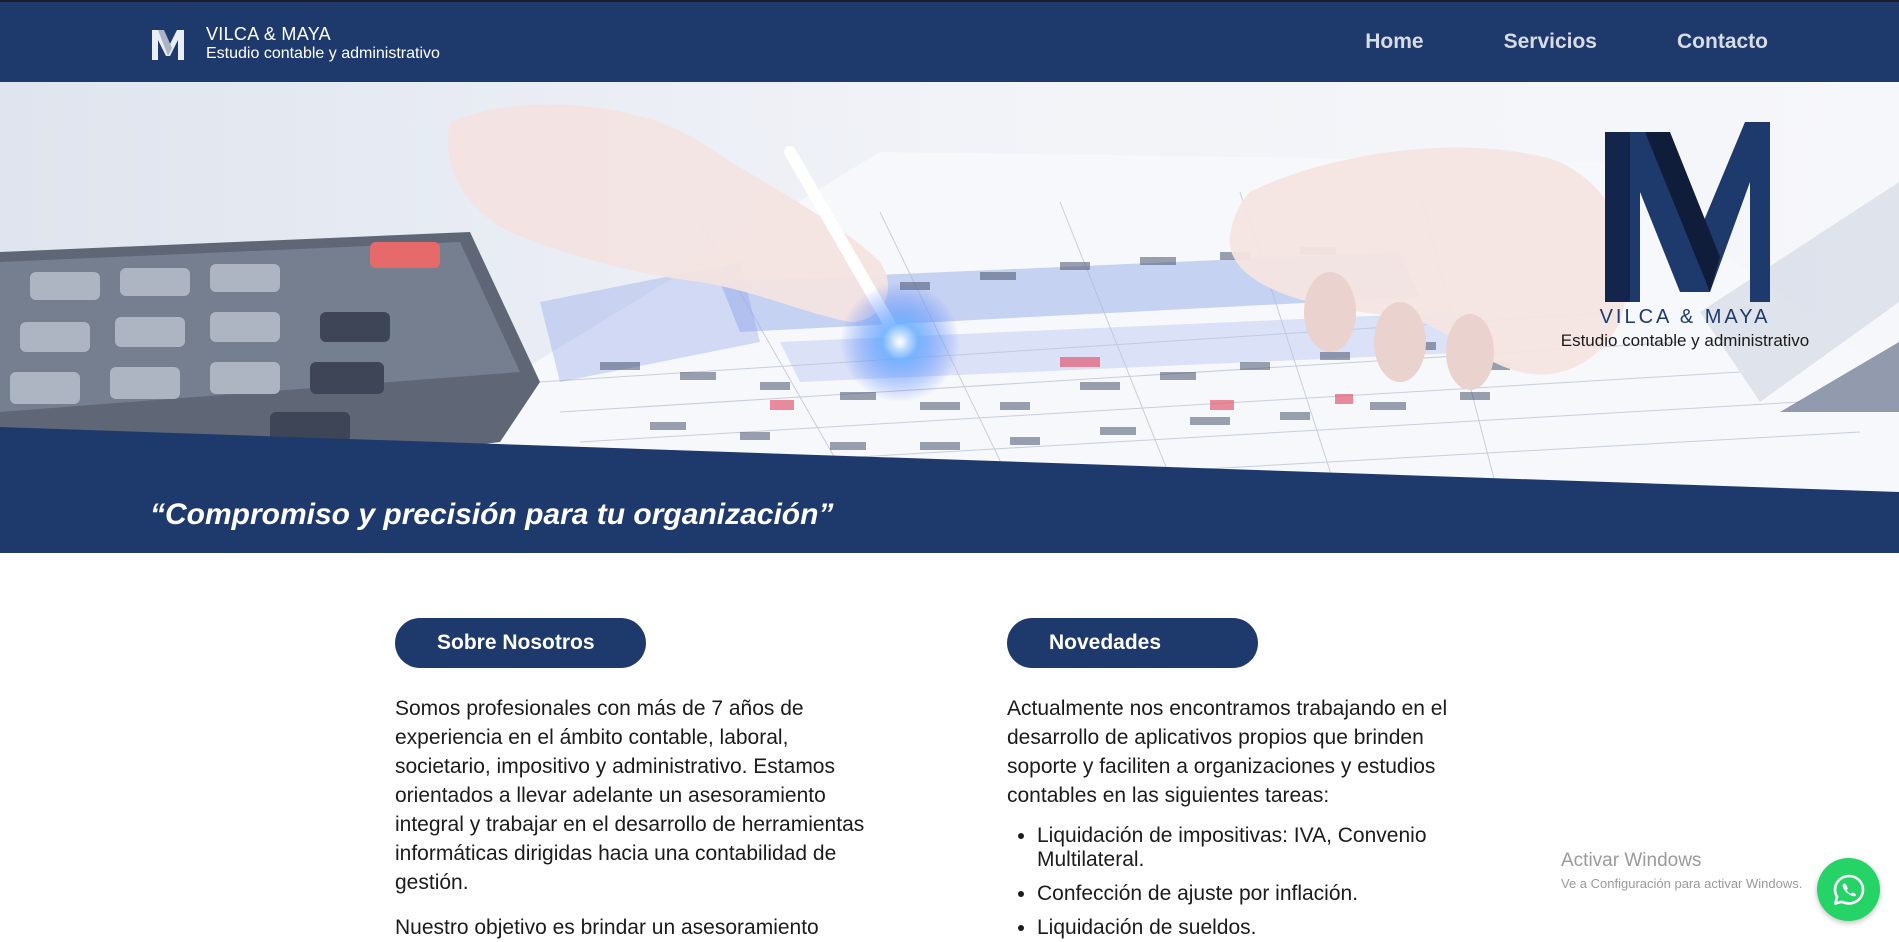 The height and width of the screenshot is (942, 1899). What do you see at coordinates (1550, 42) in the screenshot?
I see `nav-servicios-link: Servicios` at bounding box center [1550, 42].